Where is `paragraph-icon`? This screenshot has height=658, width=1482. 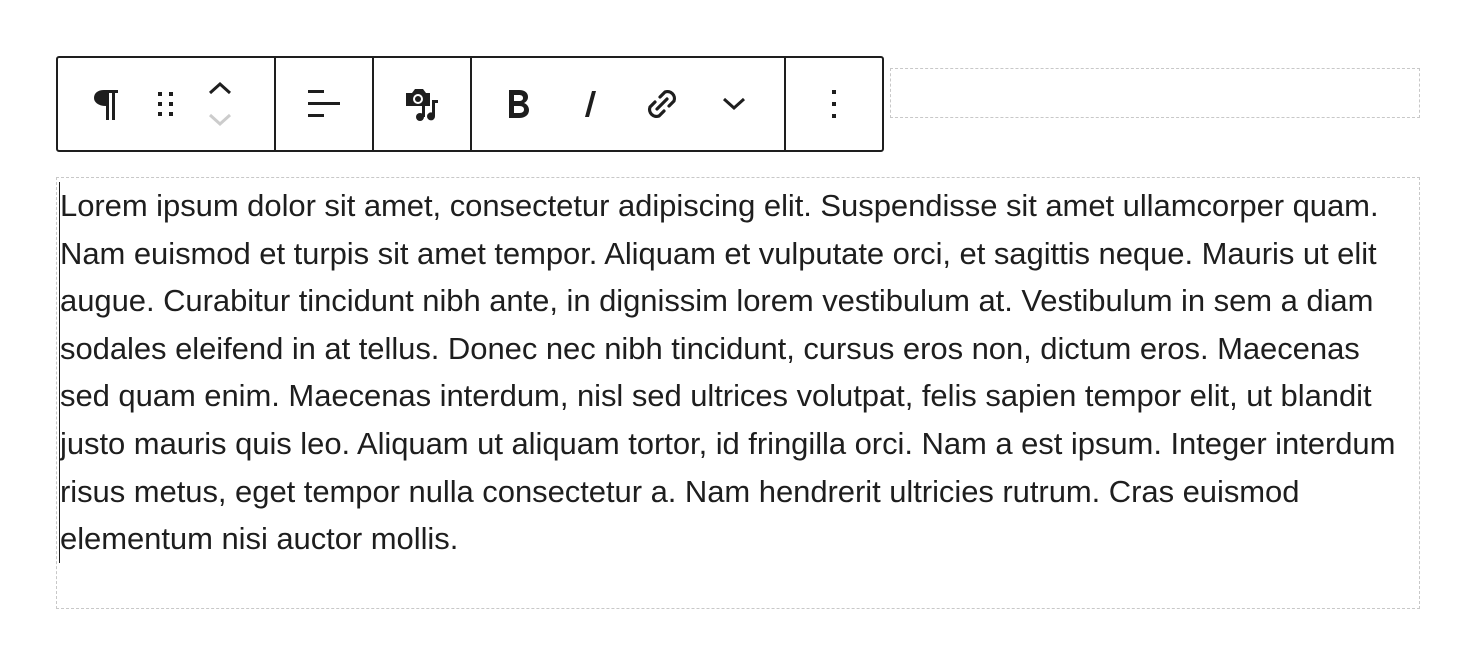 paragraph-icon is located at coordinates (106, 105).